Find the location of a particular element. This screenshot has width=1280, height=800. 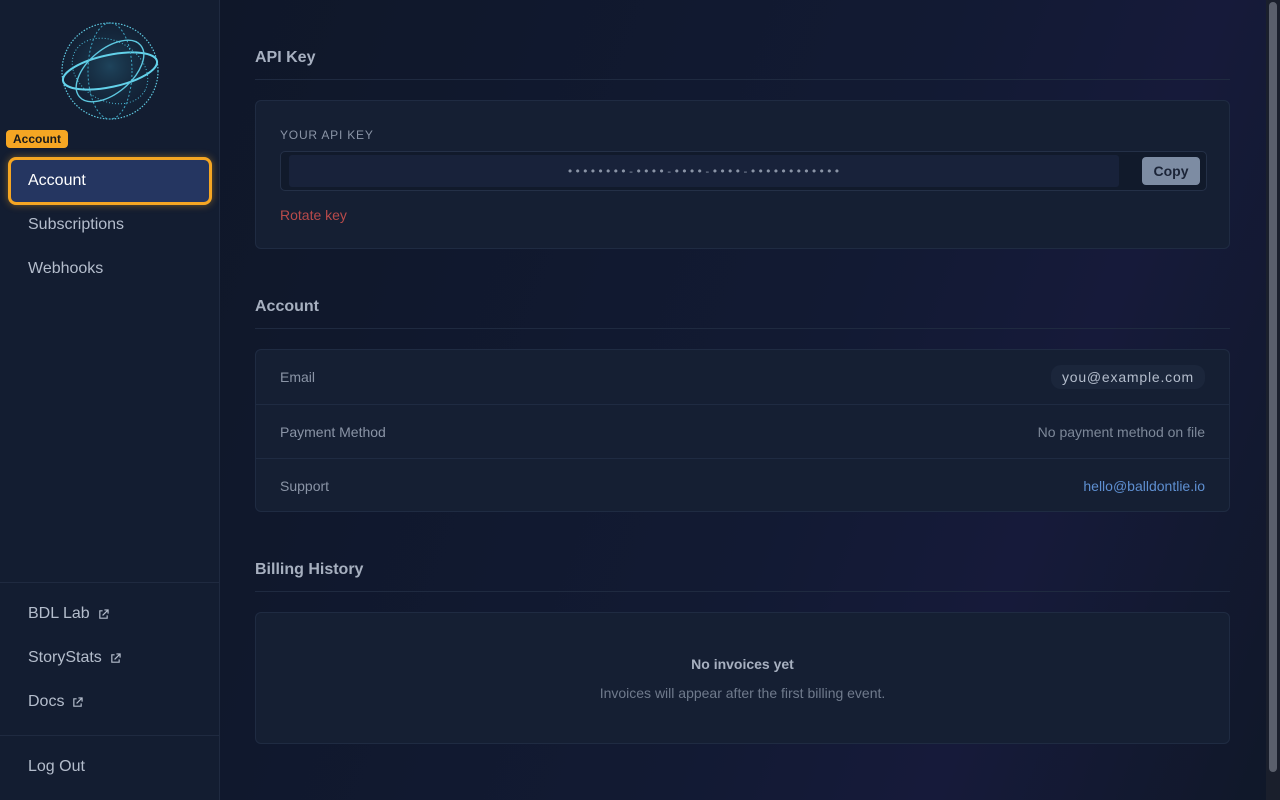

sidebar-link-docs: Docs is located at coordinates (56, 702).